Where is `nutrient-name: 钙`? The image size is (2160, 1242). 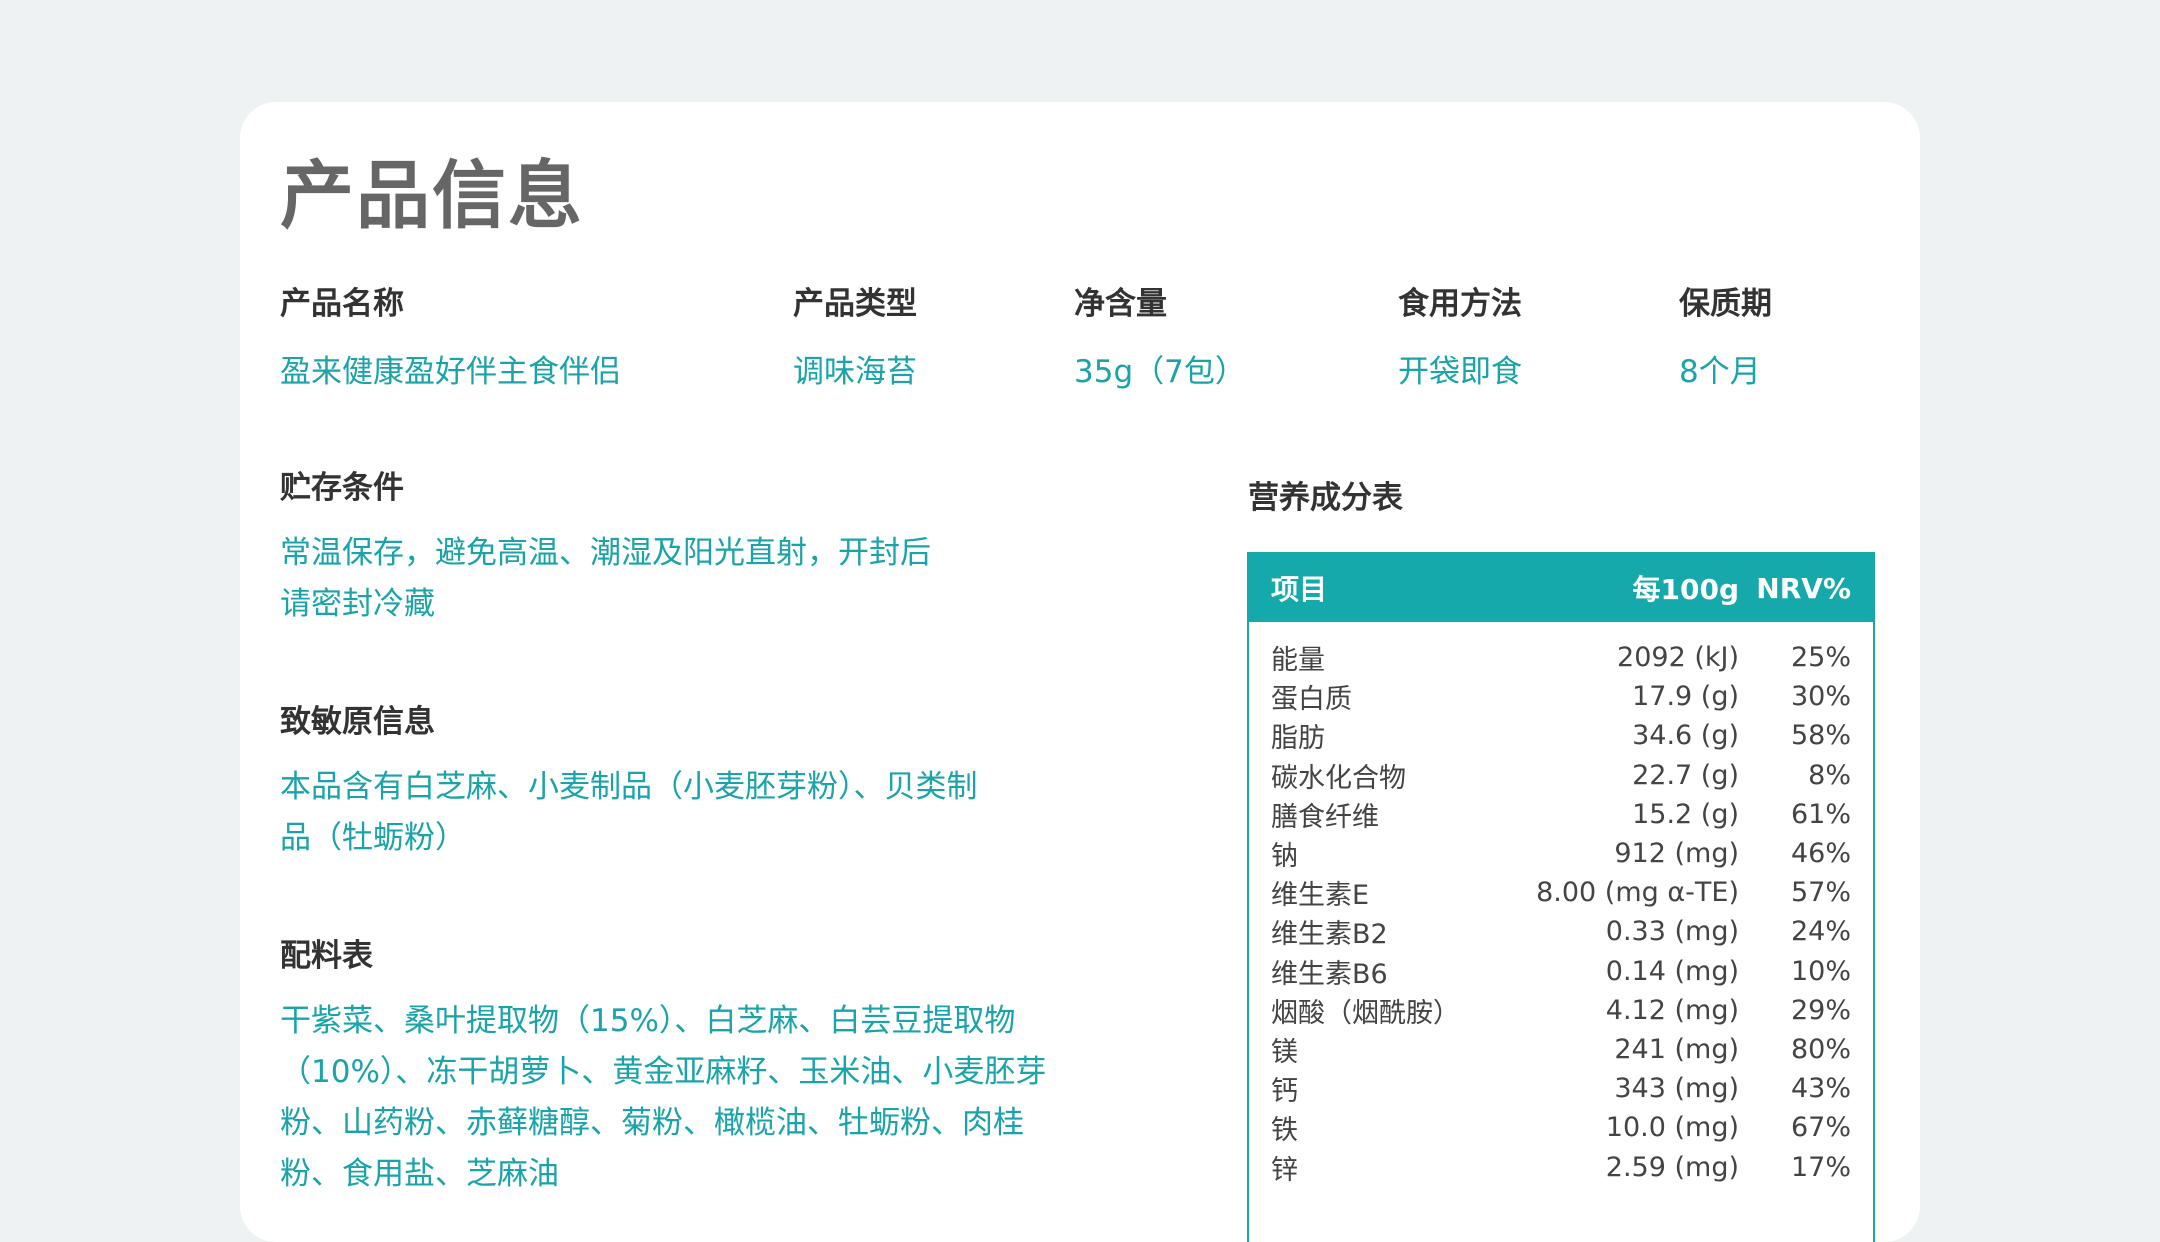 nutrient-name: 钙 is located at coordinates (1284, 1092).